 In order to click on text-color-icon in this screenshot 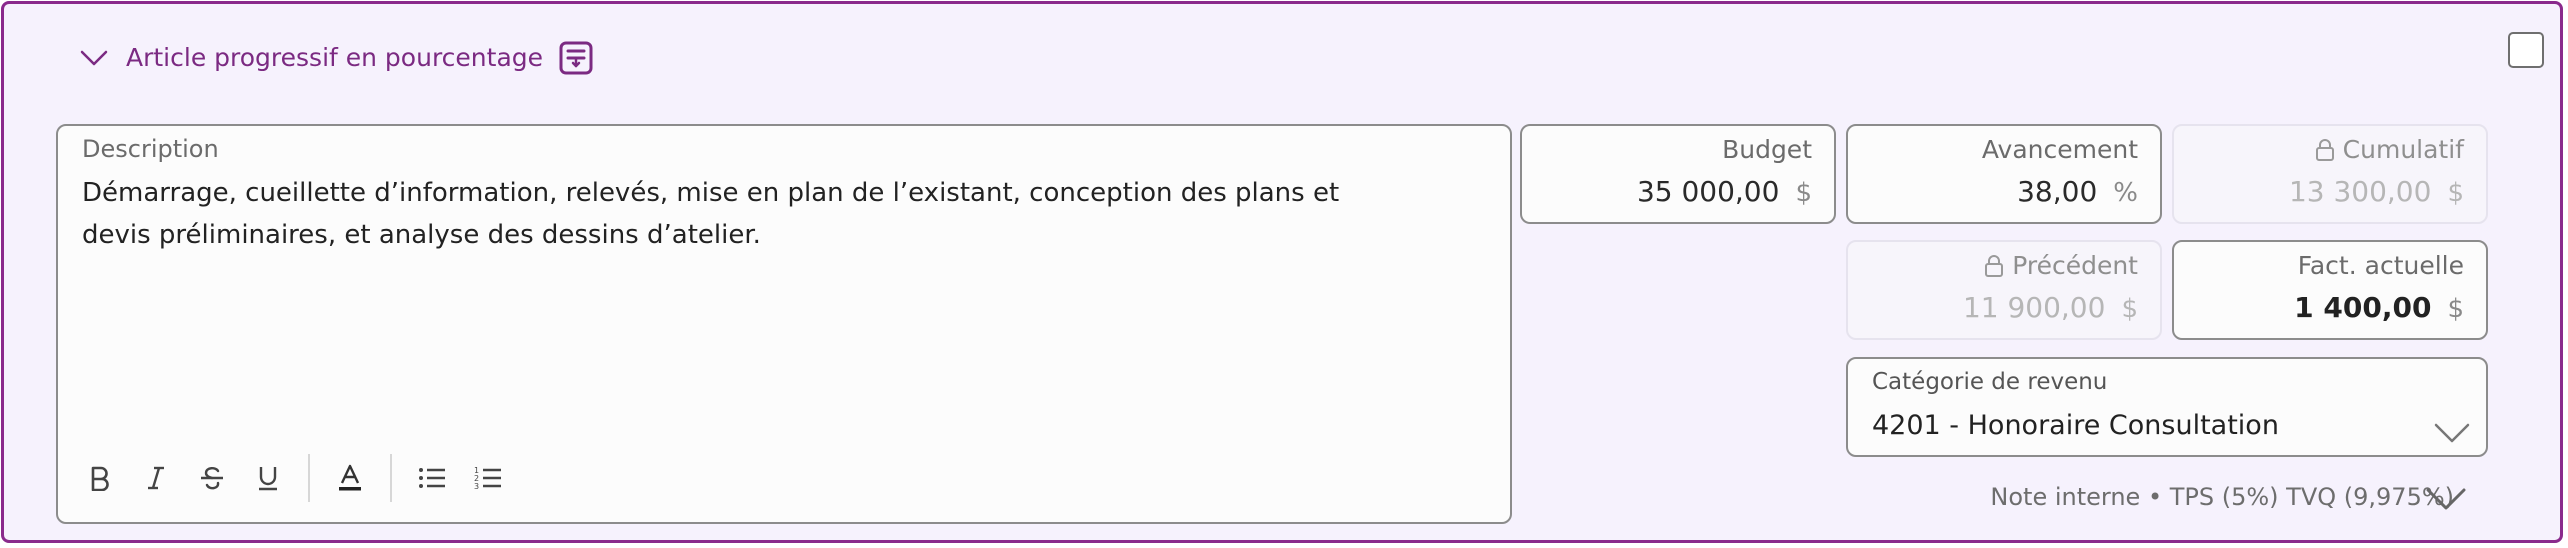, I will do `click(350, 477)`.